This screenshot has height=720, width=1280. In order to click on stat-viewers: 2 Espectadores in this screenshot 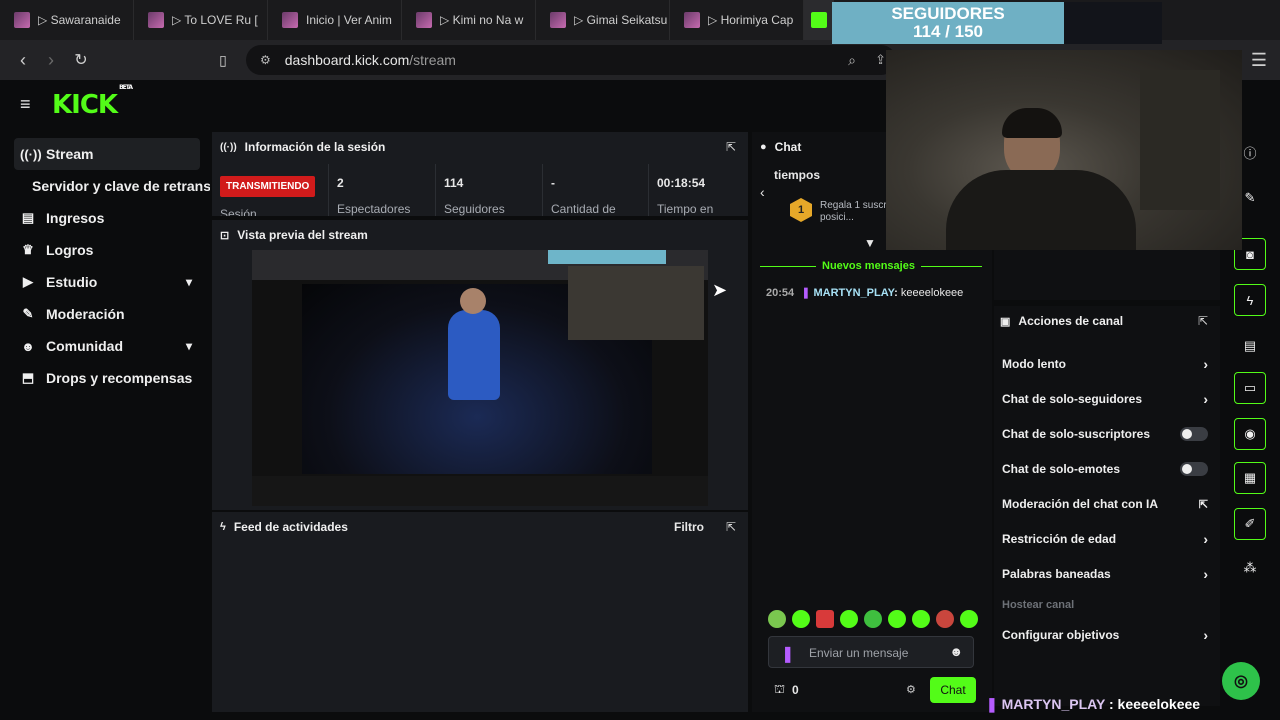, I will do `click(381, 190)`.